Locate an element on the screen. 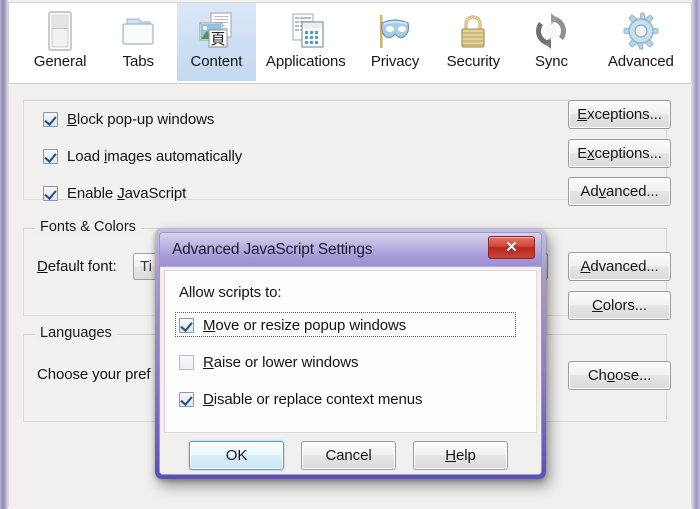 The width and height of the screenshot is (700, 509). svg-text: 頁 is located at coordinates (218, 39).